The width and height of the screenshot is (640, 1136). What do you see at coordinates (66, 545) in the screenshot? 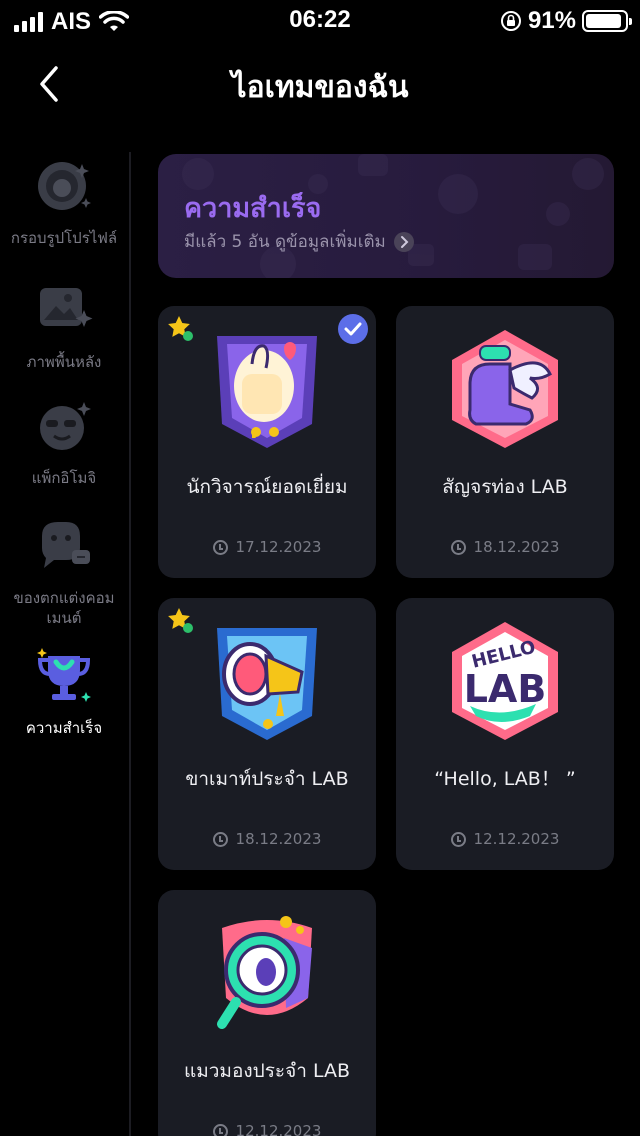
I see `comment-decoration-icon` at bounding box center [66, 545].